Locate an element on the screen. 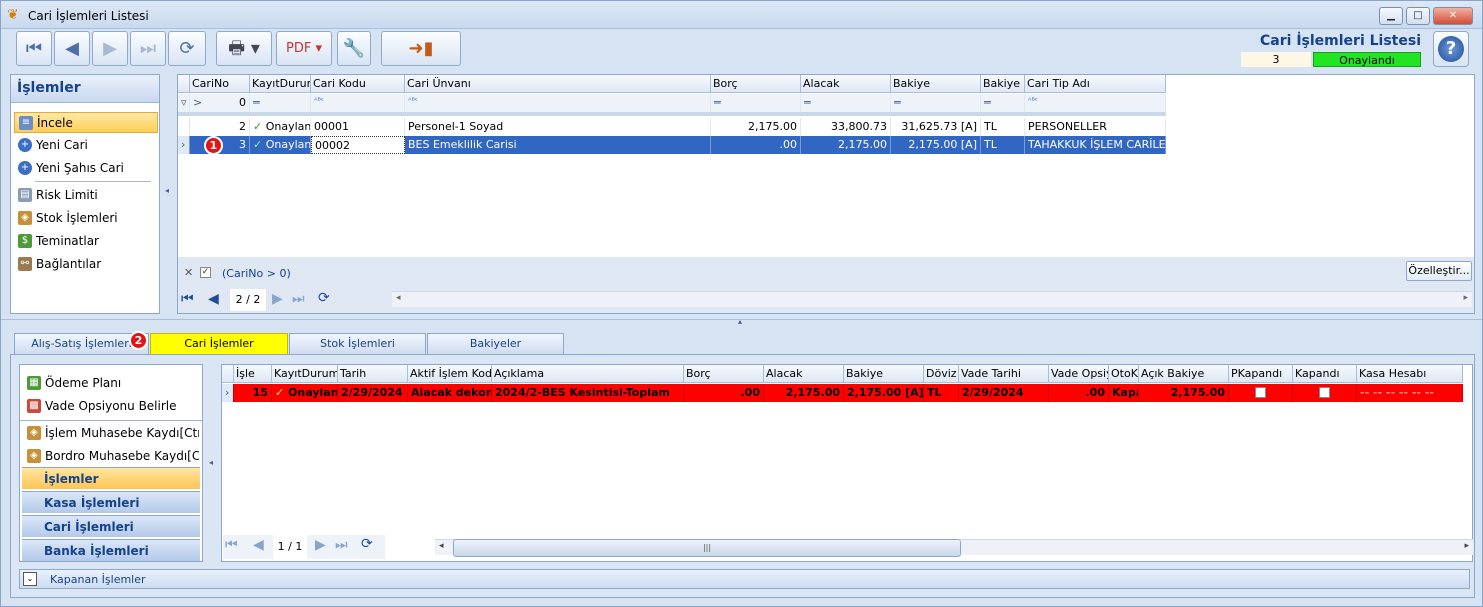 The height and width of the screenshot is (607, 1483). col-header-pkapandi: PKapandı is located at coordinates (1261, 374).